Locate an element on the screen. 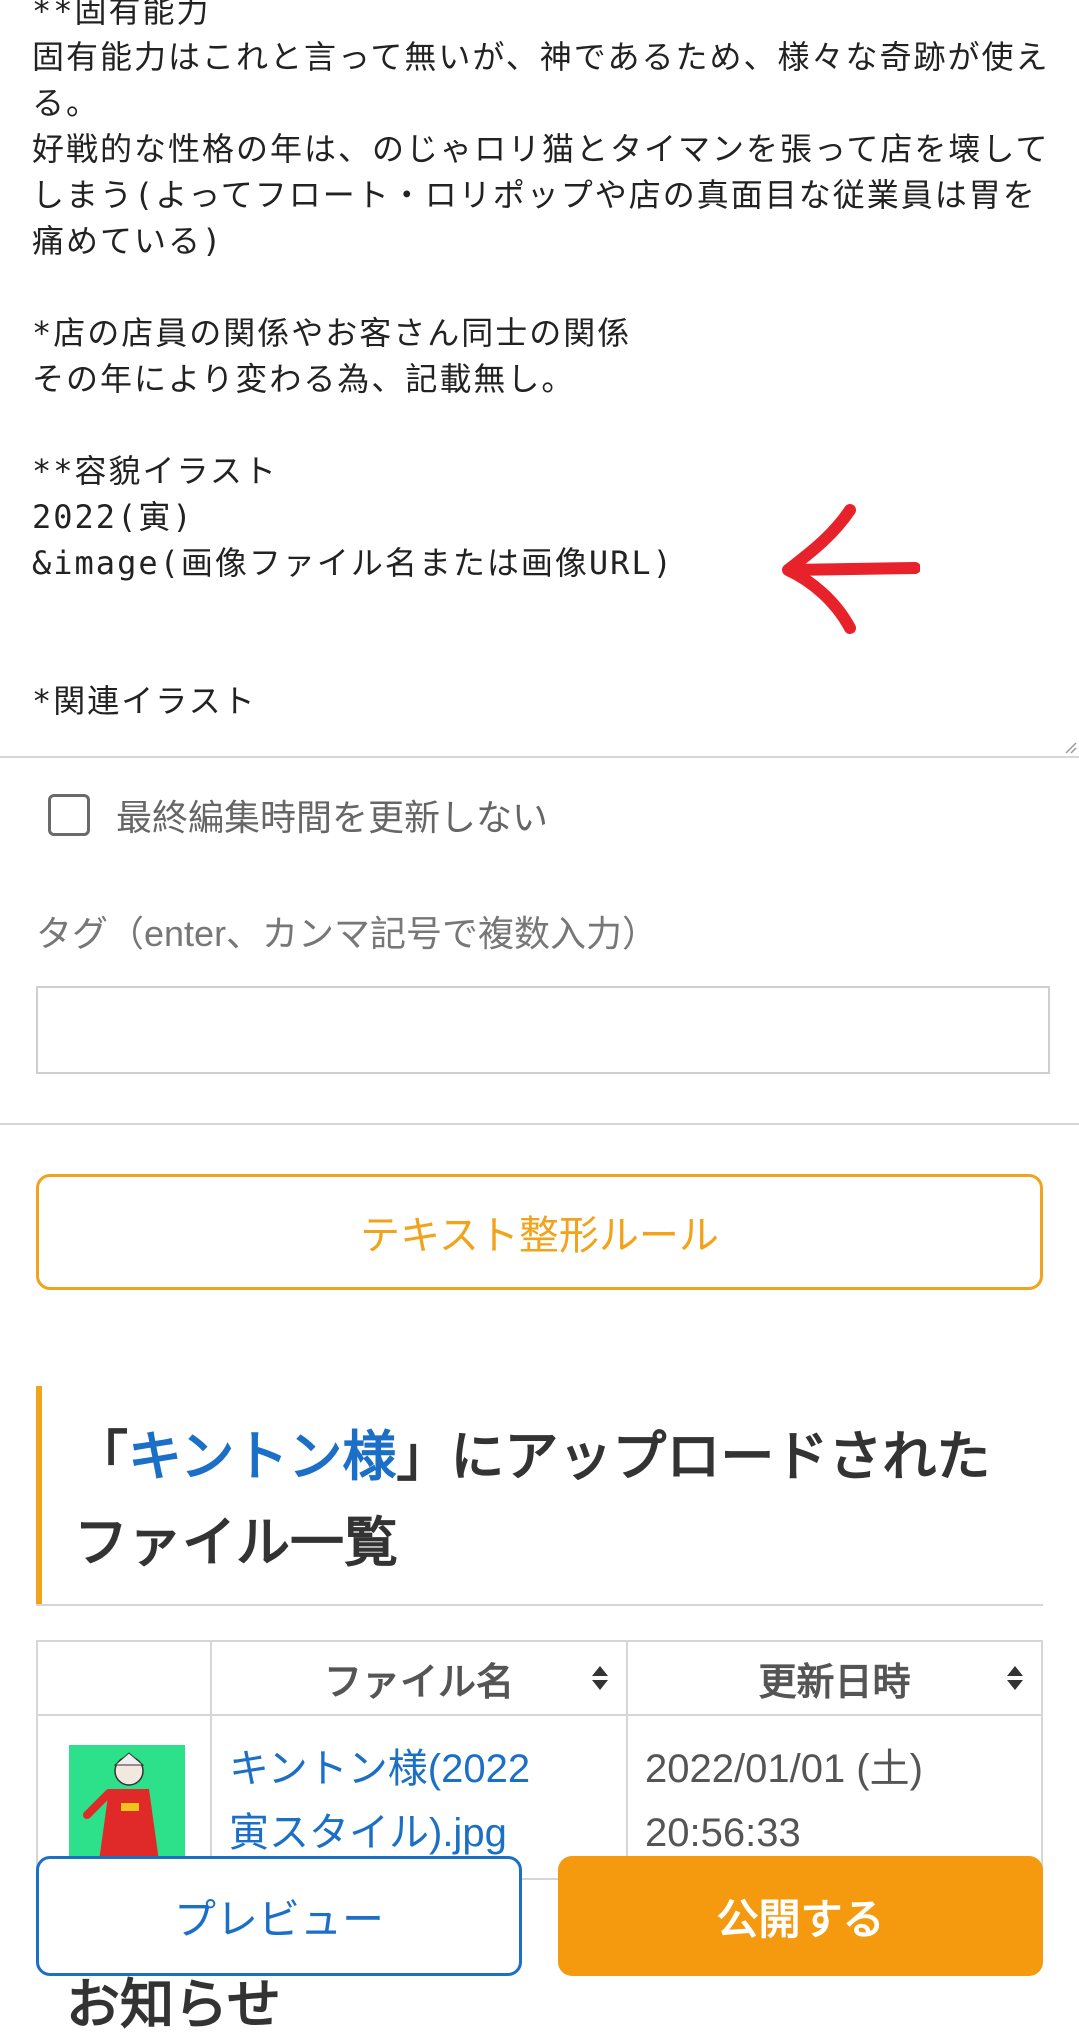 This screenshot has height=2039, width=1079. file-thumbnail is located at coordinates (127, 1803).